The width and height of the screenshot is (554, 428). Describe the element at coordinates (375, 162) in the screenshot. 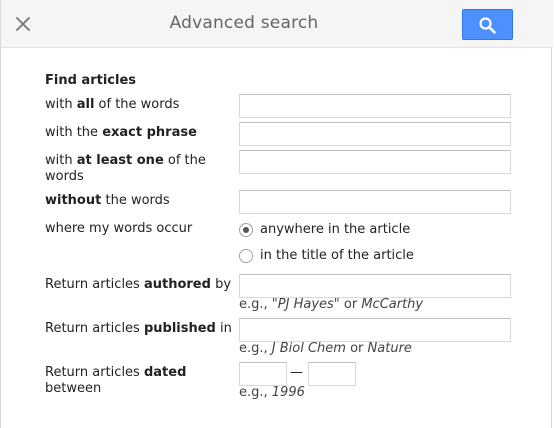

I see `at-least-one-input` at that location.